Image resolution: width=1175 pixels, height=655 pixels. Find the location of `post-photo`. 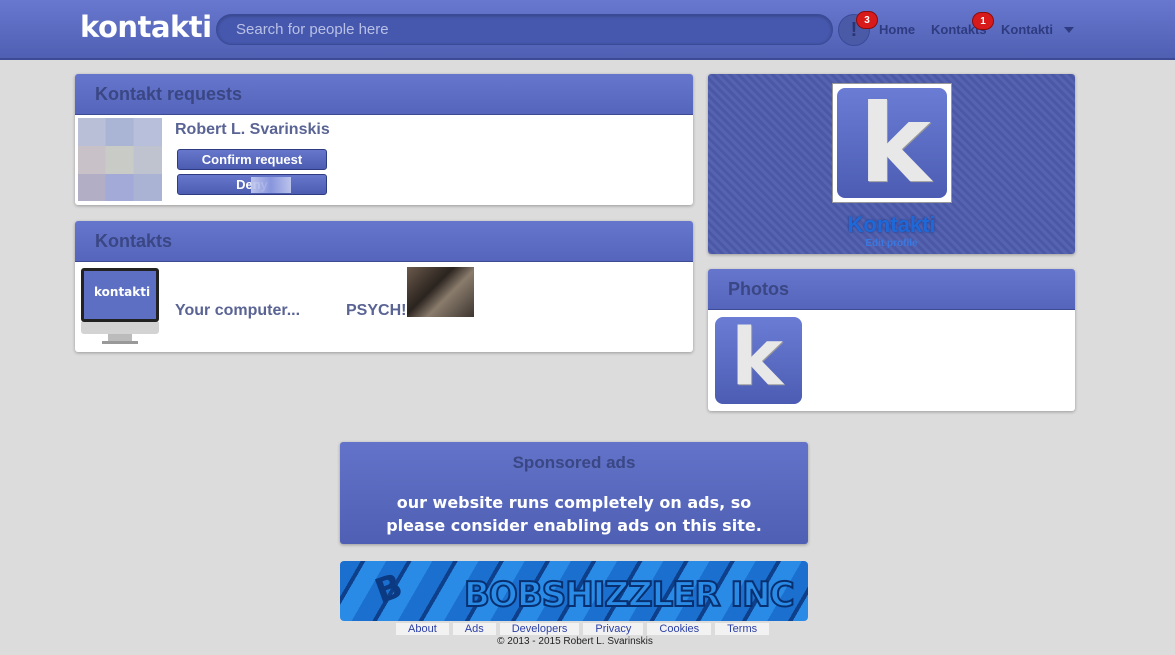

post-photo is located at coordinates (440, 292).